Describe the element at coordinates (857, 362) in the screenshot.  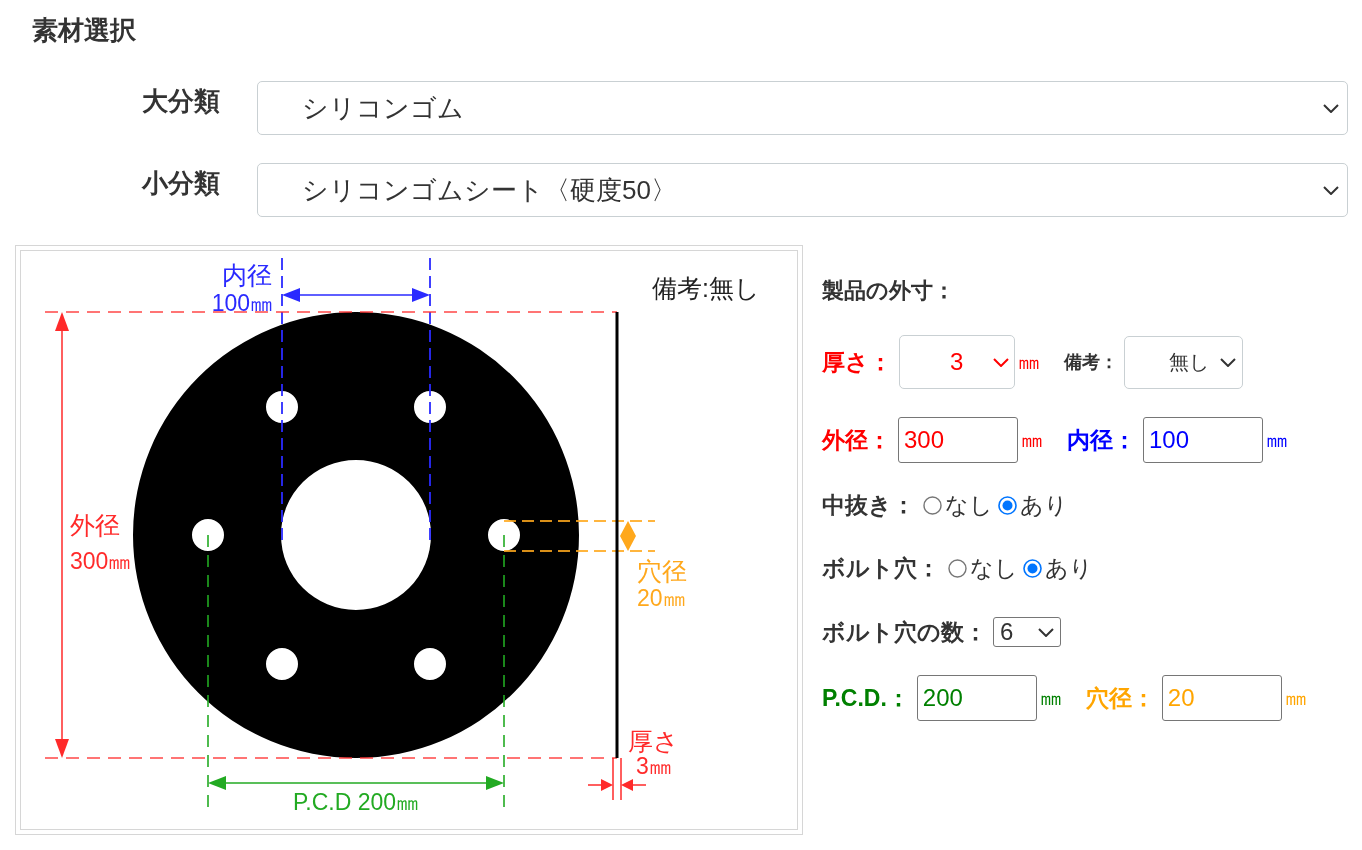
I see `field-label: 厚さ：` at that location.